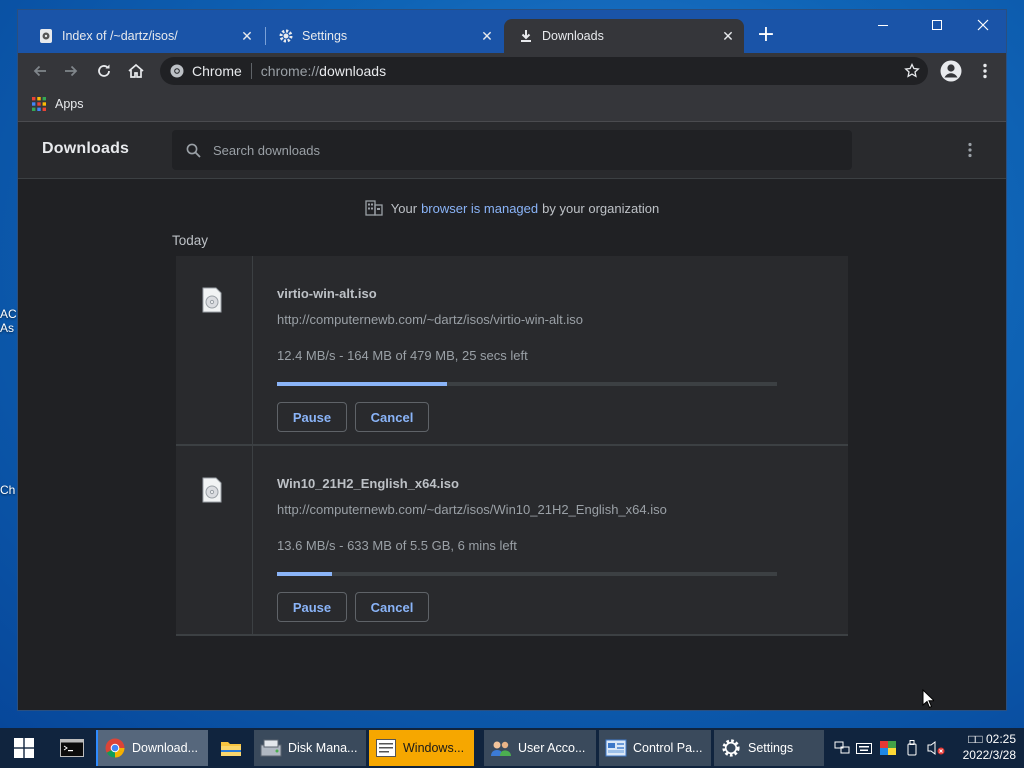 This screenshot has height=768, width=1024. I want to click on taskbar-item-settings: Settings, so click(769, 748).